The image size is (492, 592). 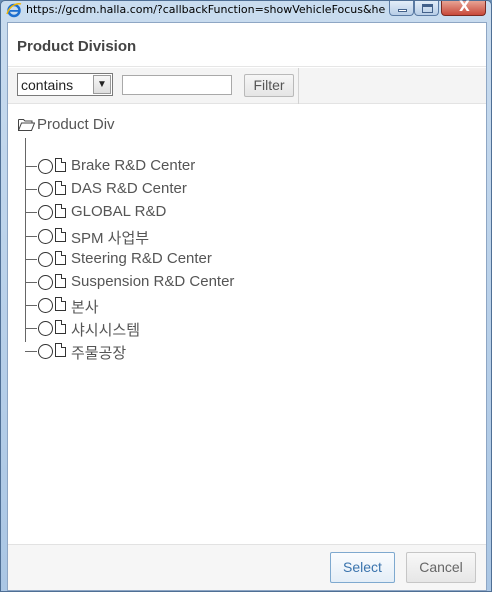 What do you see at coordinates (245, 259) in the screenshot?
I see `tree-node: Steering R&D Center` at bounding box center [245, 259].